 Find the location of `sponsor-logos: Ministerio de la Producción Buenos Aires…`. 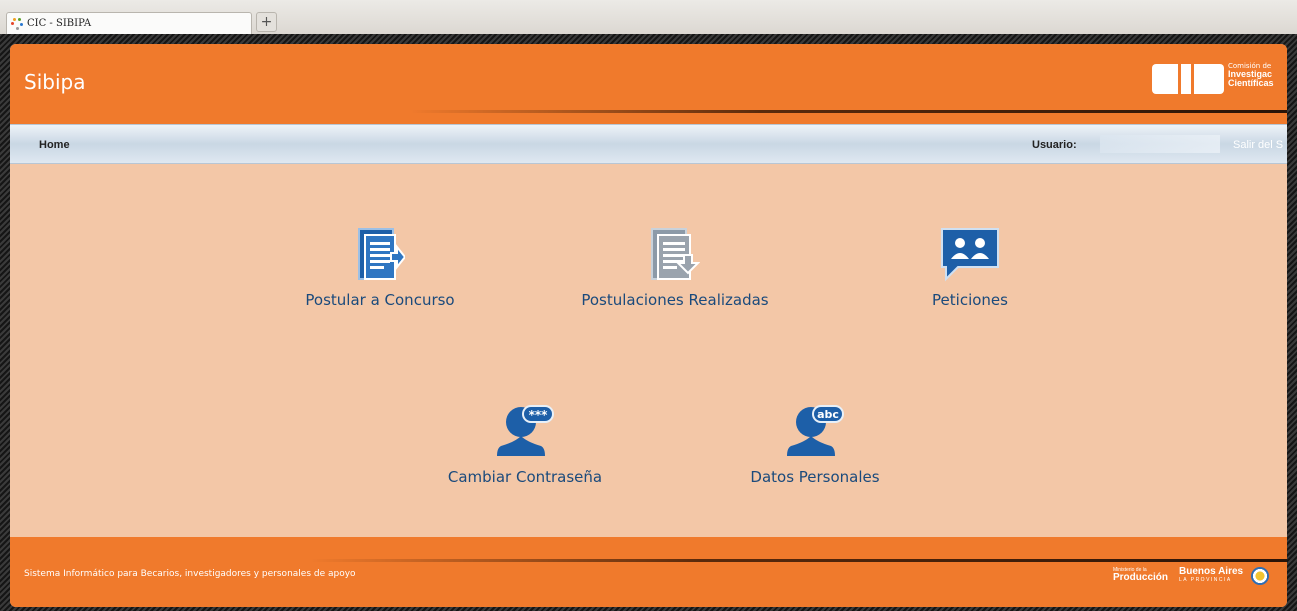

sponsor-logos: Ministerio de la Producción Buenos Aires… is located at coordinates (1198, 578).